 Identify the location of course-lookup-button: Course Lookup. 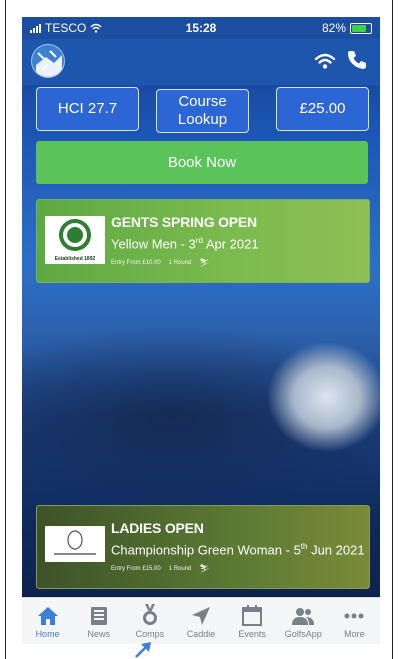
(202, 111).